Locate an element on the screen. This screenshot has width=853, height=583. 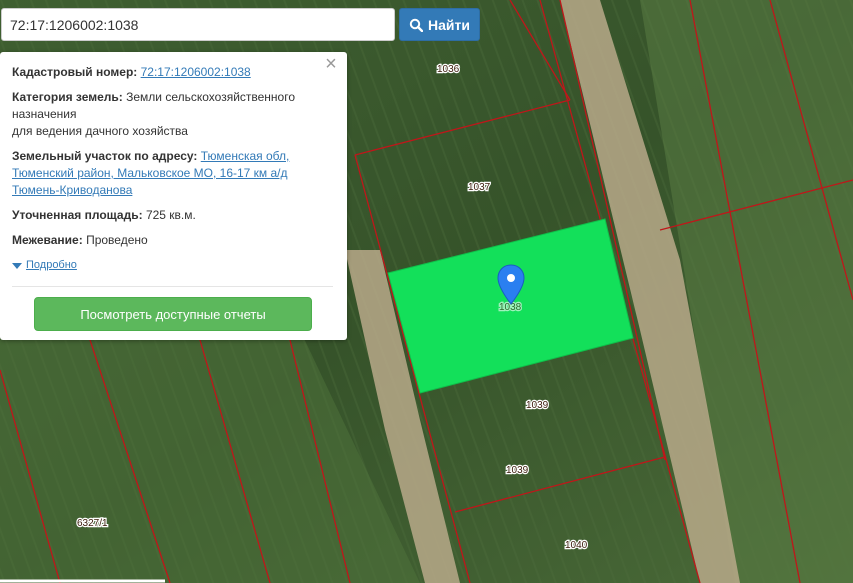
parcel-label-1036: 1036 is located at coordinates (448, 69).